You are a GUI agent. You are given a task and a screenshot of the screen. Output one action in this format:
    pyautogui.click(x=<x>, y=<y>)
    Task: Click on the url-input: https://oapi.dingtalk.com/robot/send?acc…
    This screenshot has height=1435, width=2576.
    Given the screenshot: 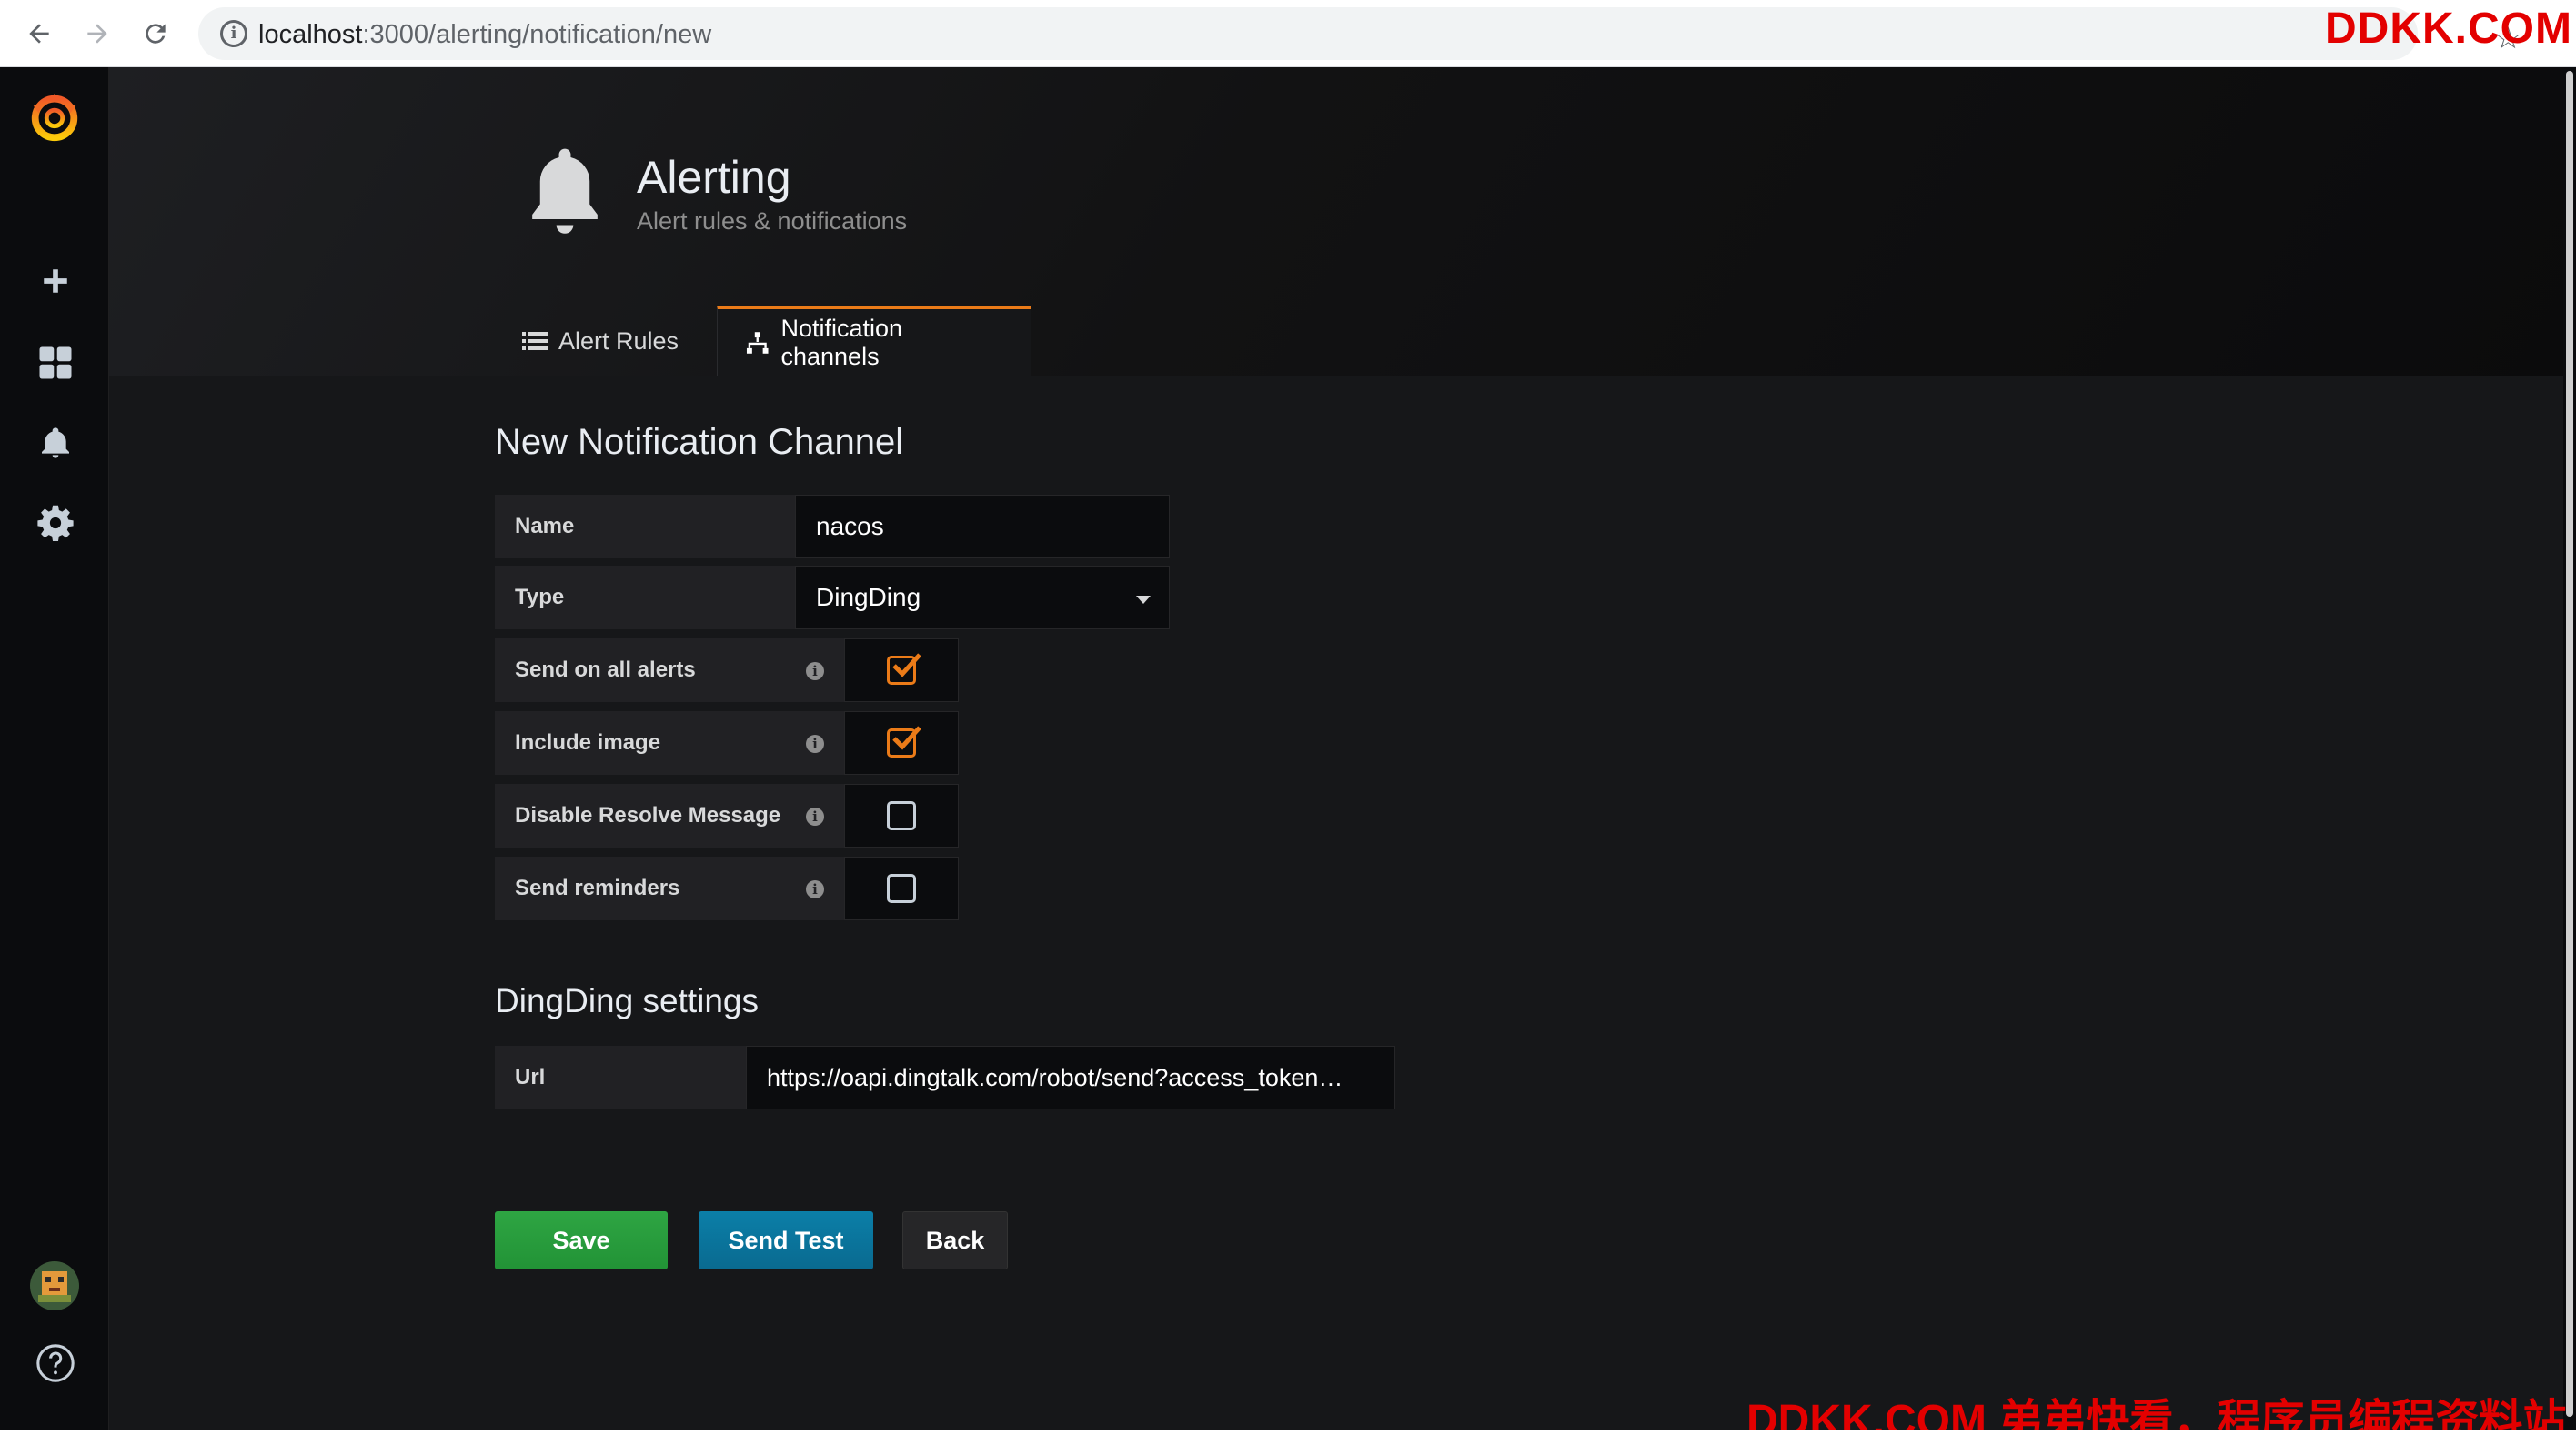 What is the action you would take?
    pyautogui.click(x=1070, y=1077)
    